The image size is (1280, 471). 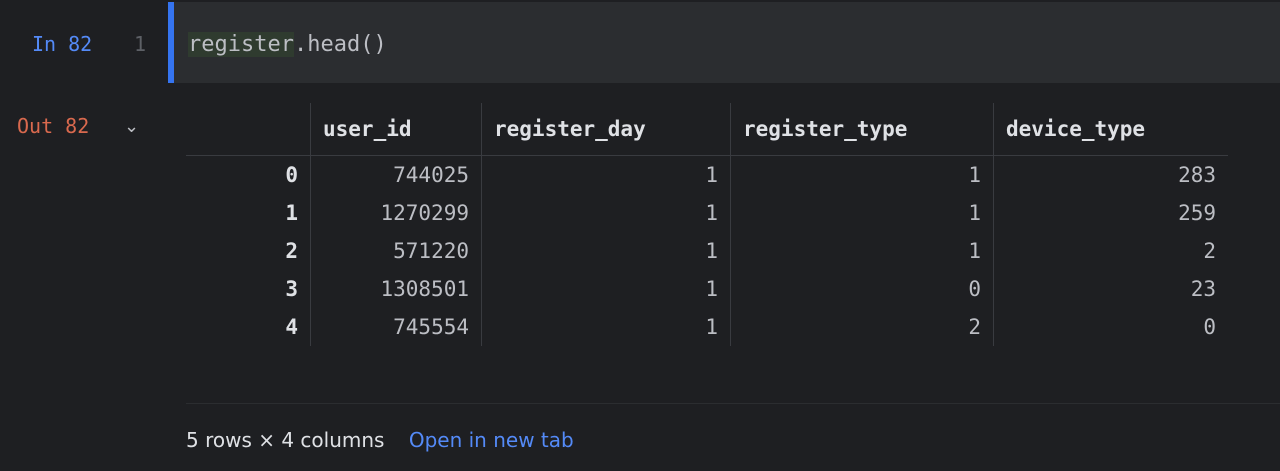 I want to click on row-index: 2, so click(x=291, y=251).